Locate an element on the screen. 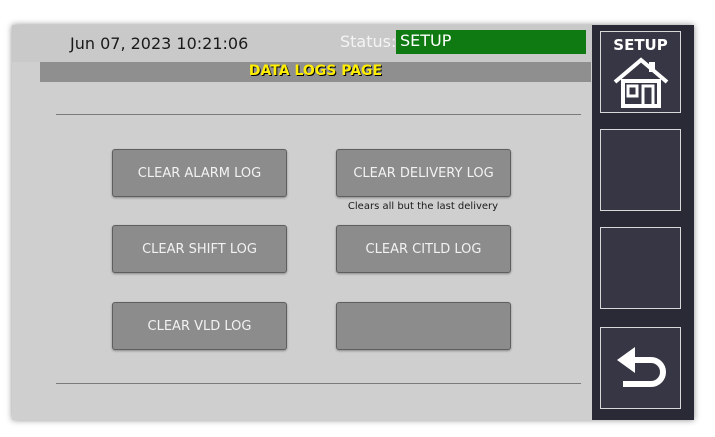 The width and height of the screenshot is (715, 437). back-button is located at coordinates (640, 368).